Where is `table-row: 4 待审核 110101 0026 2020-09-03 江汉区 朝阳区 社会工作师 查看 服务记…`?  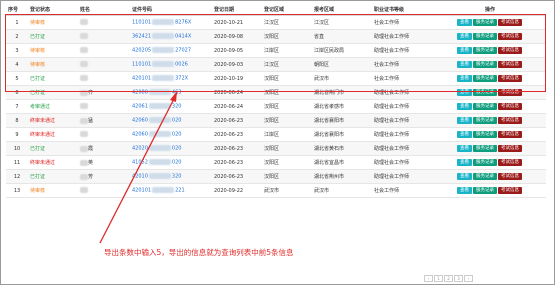
table-row: 4 待审核 110101 0026 2020-09-03 江汉区 朝阳区 社会工作师 查看 服务记… is located at coordinates (276, 64).